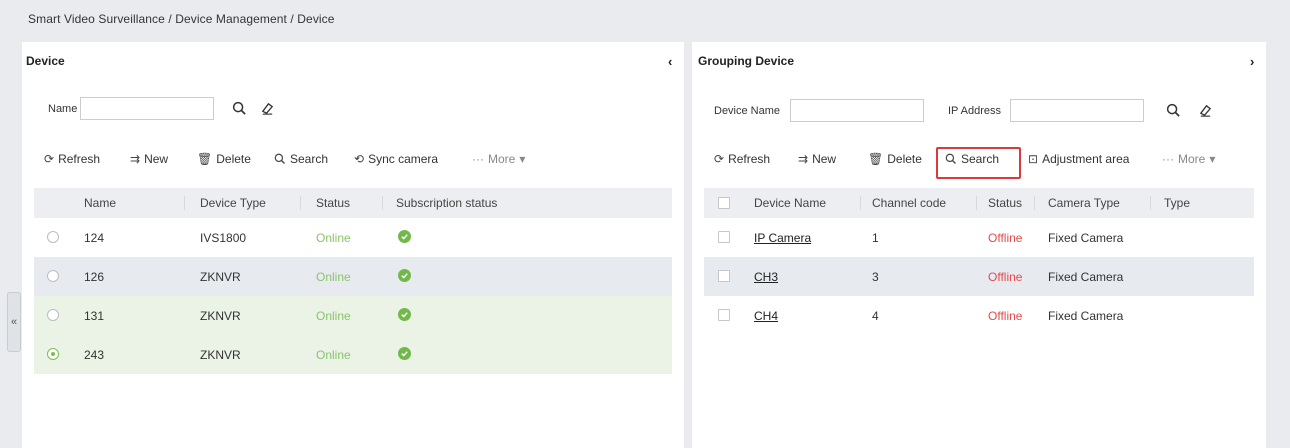 The width and height of the screenshot is (1290, 448). I want to click on table-row: 131 ZKNVR Online, so click(353, 315).